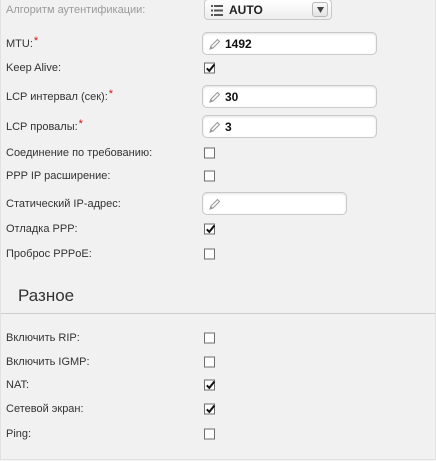  Describe the element at coordinates (49, 254) in the screenshot. I see `pppoe-label: Проброс PPPoE:` at that location.